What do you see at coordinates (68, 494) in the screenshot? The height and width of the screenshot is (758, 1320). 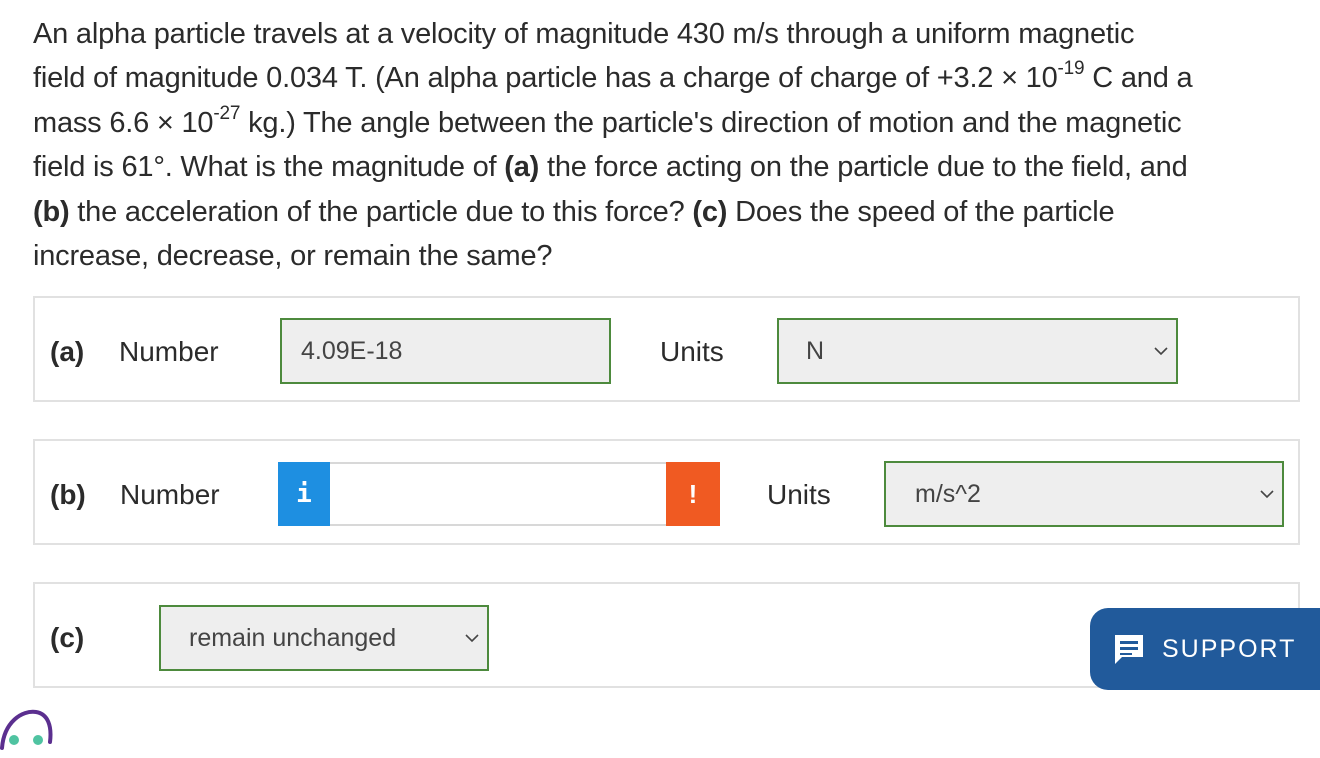 I see `part-b-label: (b)` at bounding box center [68, 494].